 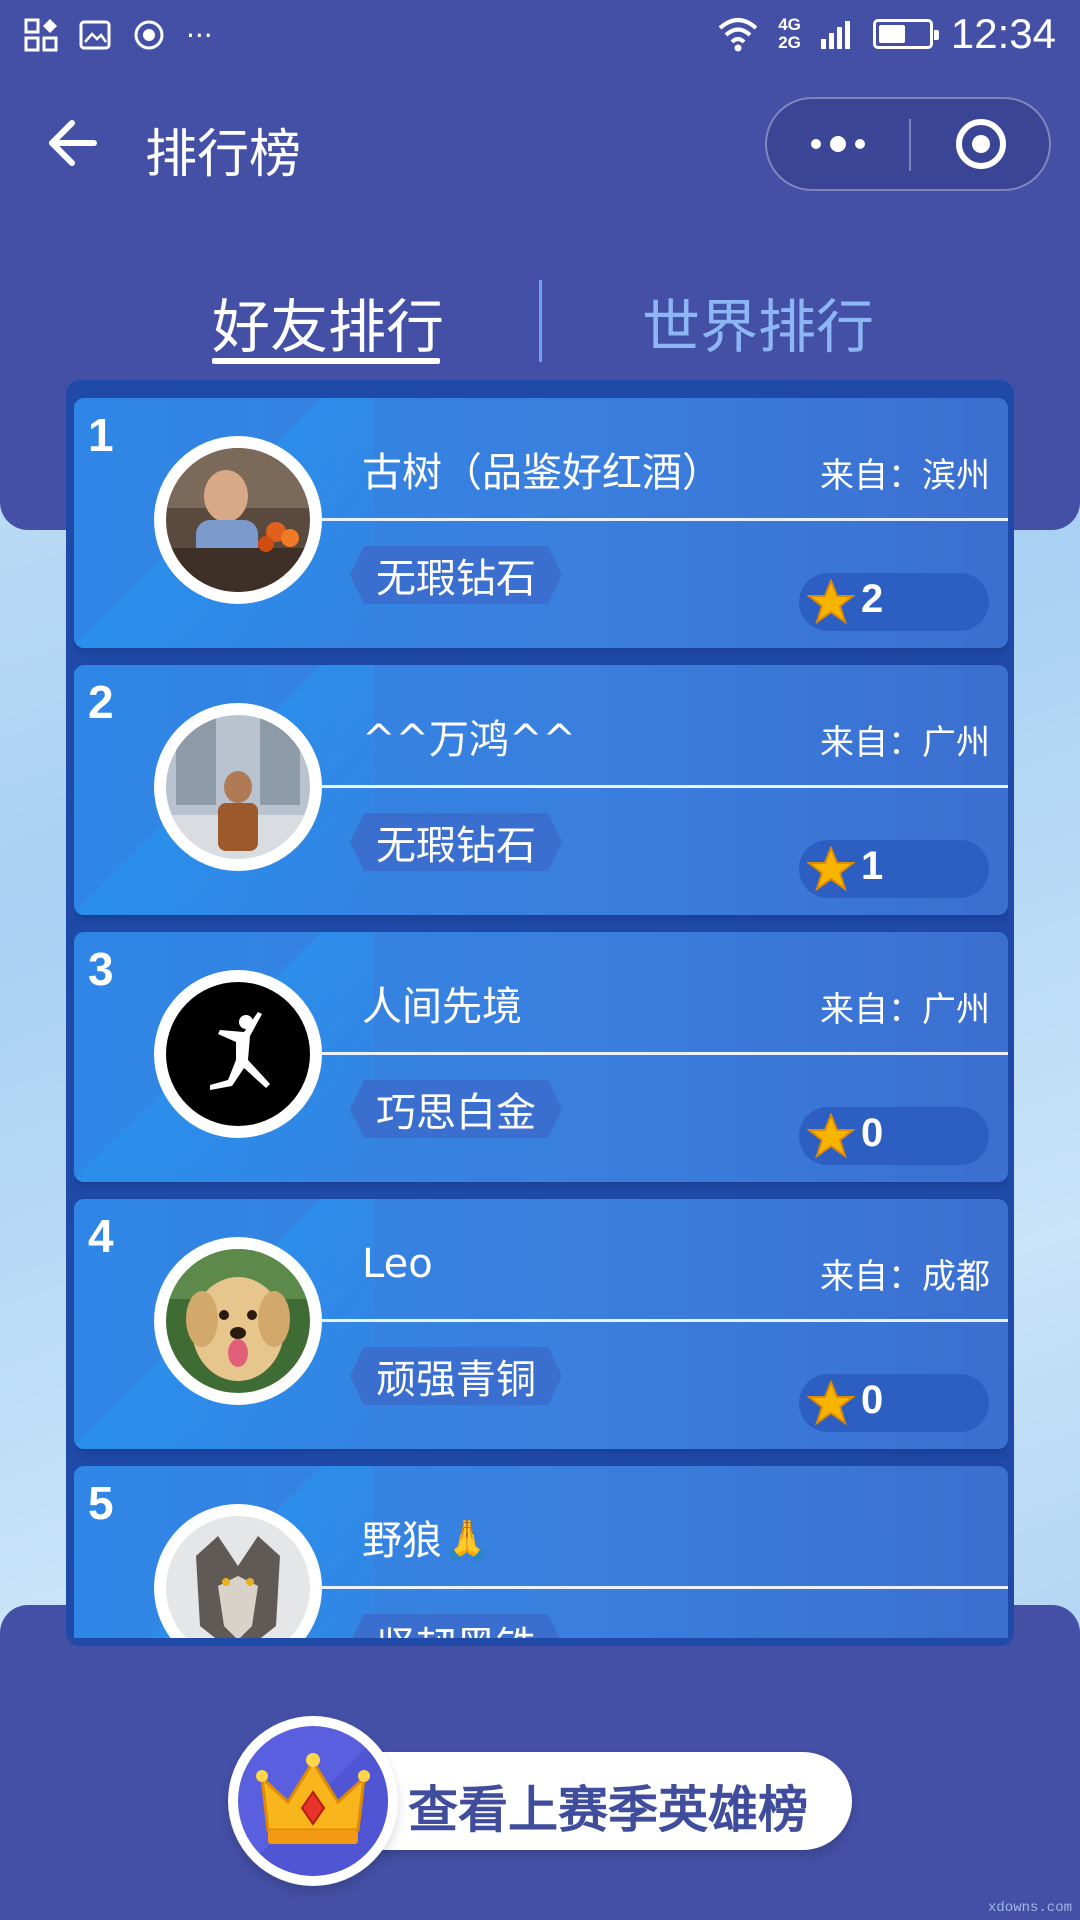 I want to click on dog-avatar-image, so click(x=238, y=1321).